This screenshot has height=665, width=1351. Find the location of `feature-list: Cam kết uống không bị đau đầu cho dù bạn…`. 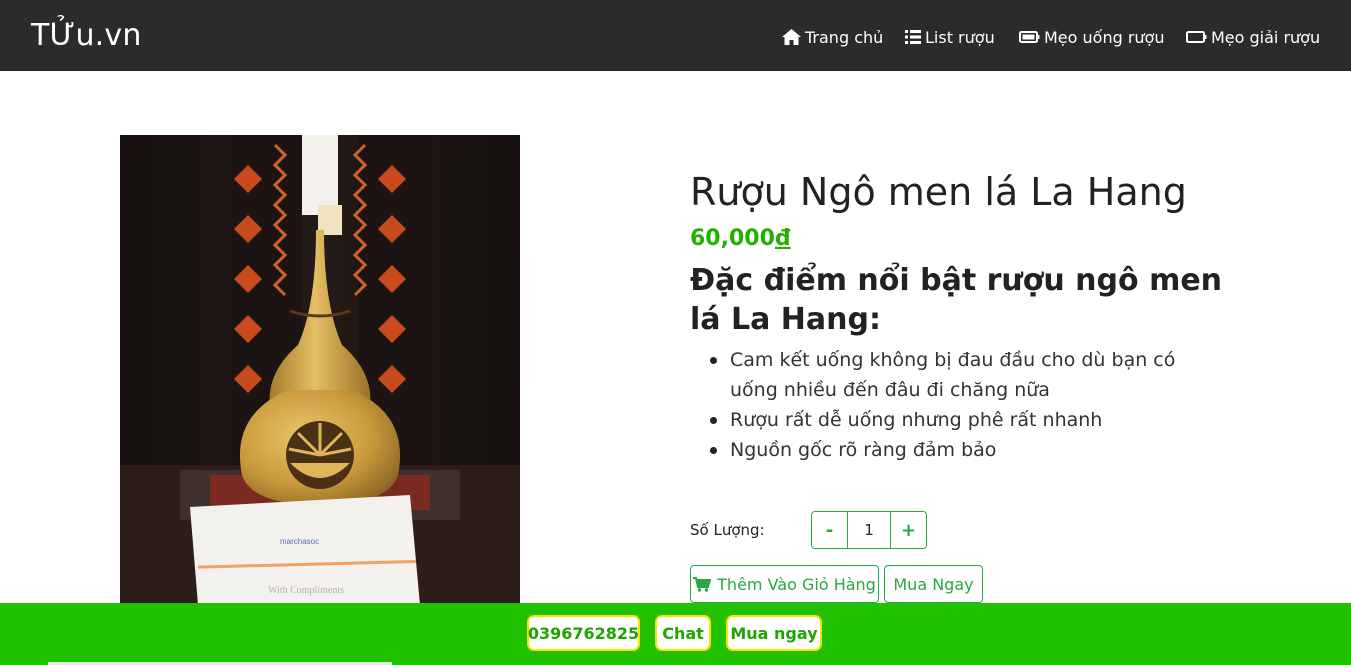

feature-list: Cam kết uống không bị đau đầu cho dù bạn… is located at coordinates (960, 405).